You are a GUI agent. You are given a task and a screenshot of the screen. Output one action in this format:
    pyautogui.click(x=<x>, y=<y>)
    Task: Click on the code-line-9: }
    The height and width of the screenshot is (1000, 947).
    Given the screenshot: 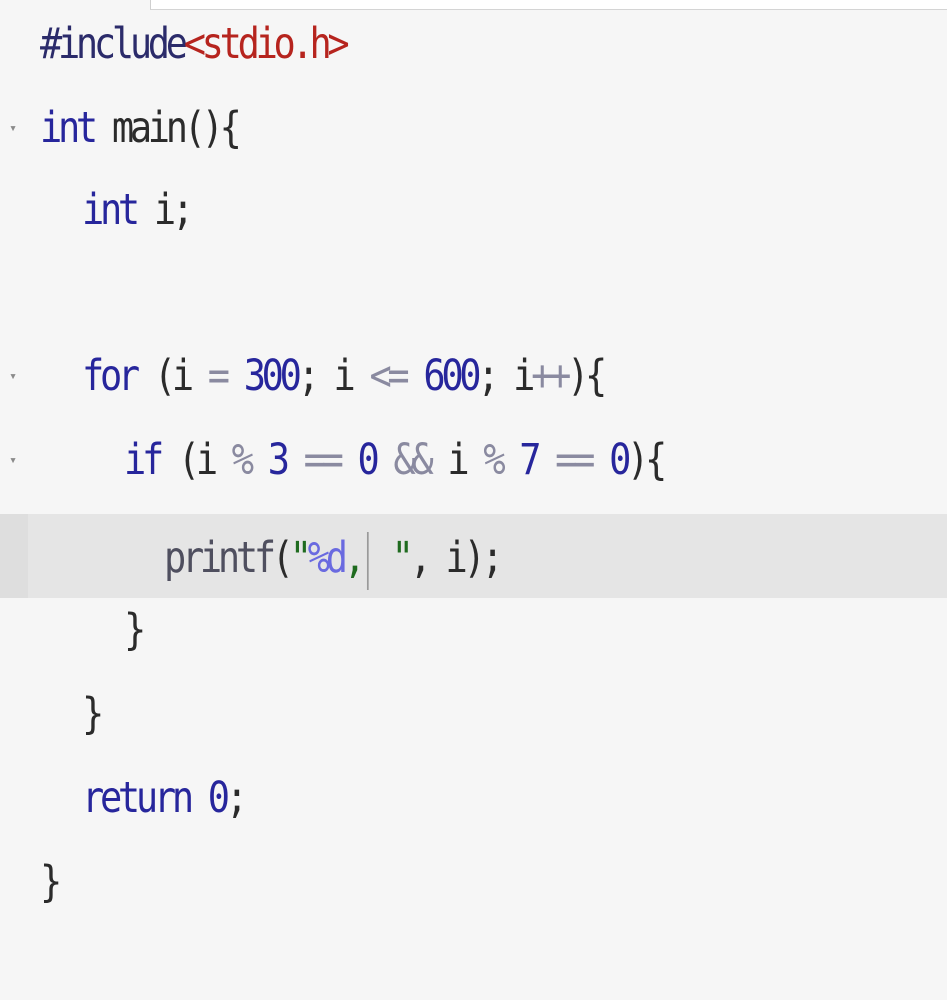 What is the action you would take?
    pyautogui.click(x=473, y=714)
    